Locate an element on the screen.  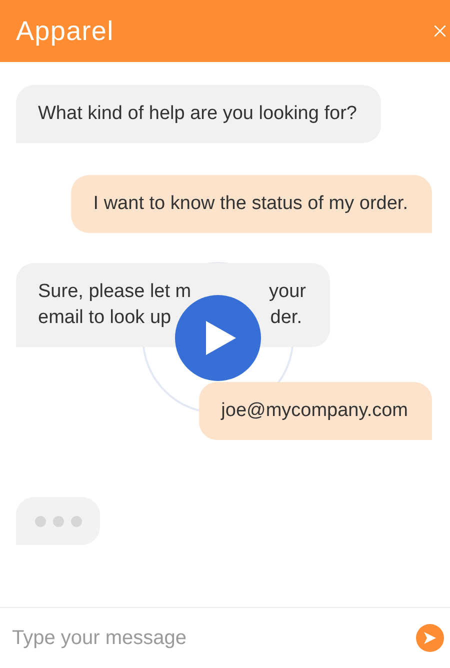
message-input: Type your message is located at coordinates (214, 638).